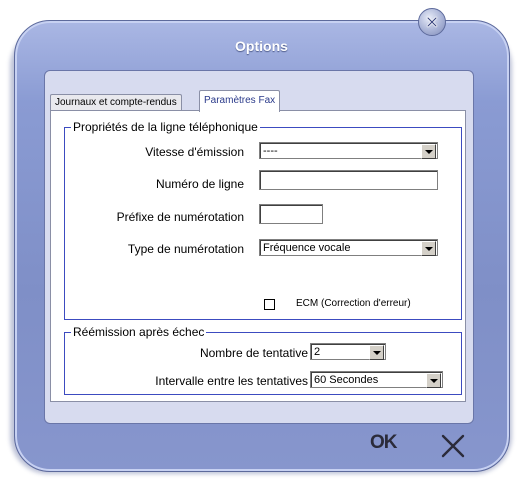 The height and width of the screenshot is (484, 523). Describe the element at coordinates (116, 102) in the screenshot. I see `tab-journaux: Journaux et compte-rendus` at that location.